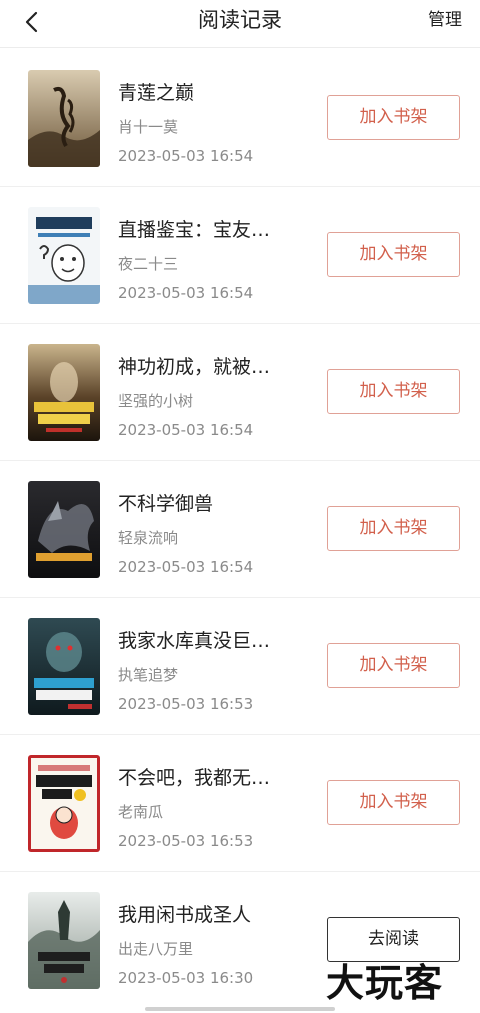 Image resolution: width=480 pixels, height=1013 pixels. Describe the element at coordinates (186, 978) in the screenshot. I see `read-time: 2023-05-03 16:30` at that location.